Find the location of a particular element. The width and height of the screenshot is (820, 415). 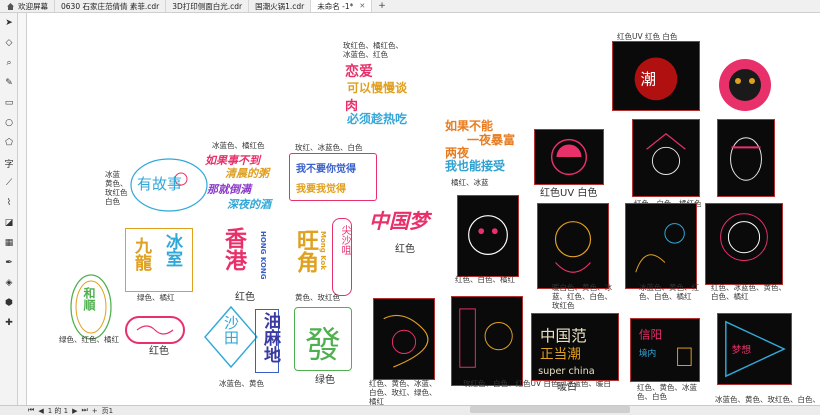

tab-doc-1: 0630 石家庄范倩倩 素菲.cdr is located at coordinates (111, 6).